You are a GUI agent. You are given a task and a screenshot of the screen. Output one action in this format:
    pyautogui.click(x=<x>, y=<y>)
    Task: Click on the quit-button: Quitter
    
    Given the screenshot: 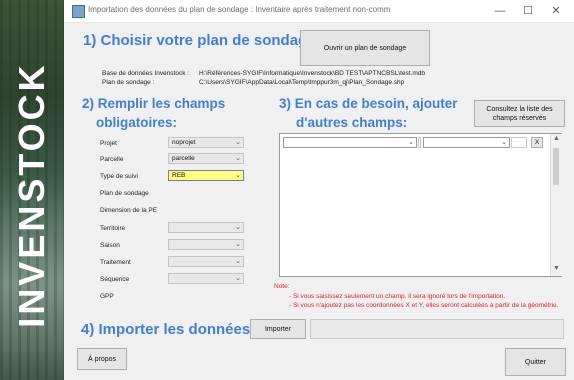 What is the action you would take?
    pyautogui.click(x=535, y=362)
    